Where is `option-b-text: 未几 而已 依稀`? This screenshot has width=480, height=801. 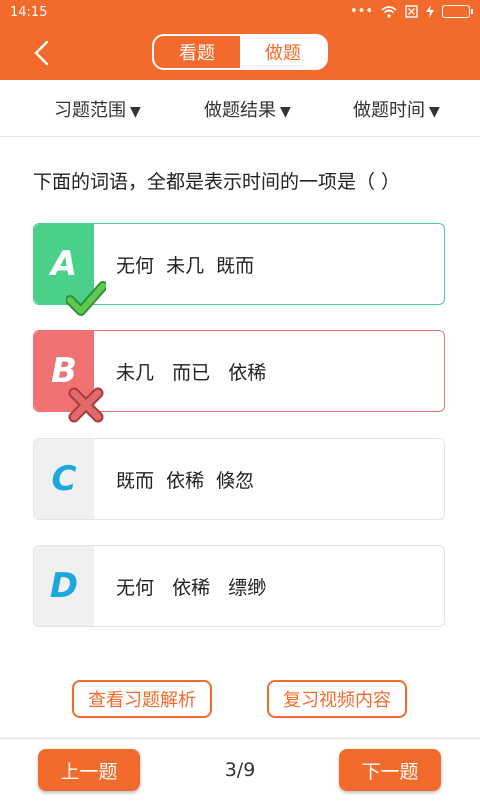 option-b-text: 未几 而已 依稀 is located at coordinates (191, 373).